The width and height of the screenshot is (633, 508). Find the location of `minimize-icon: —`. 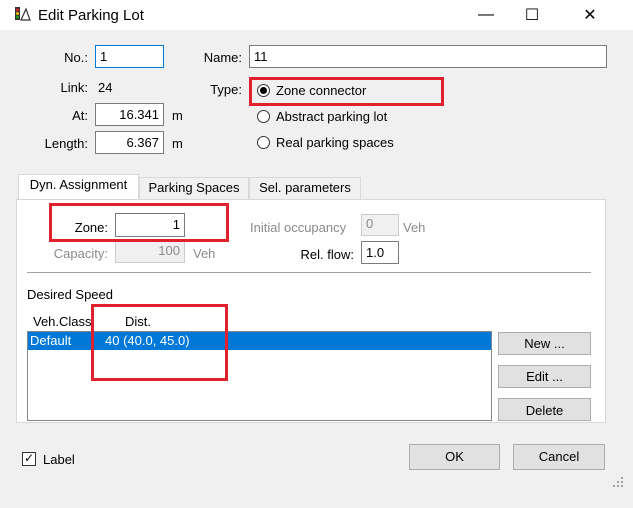

minimize-icon: — is located at coordinates (486, 14).